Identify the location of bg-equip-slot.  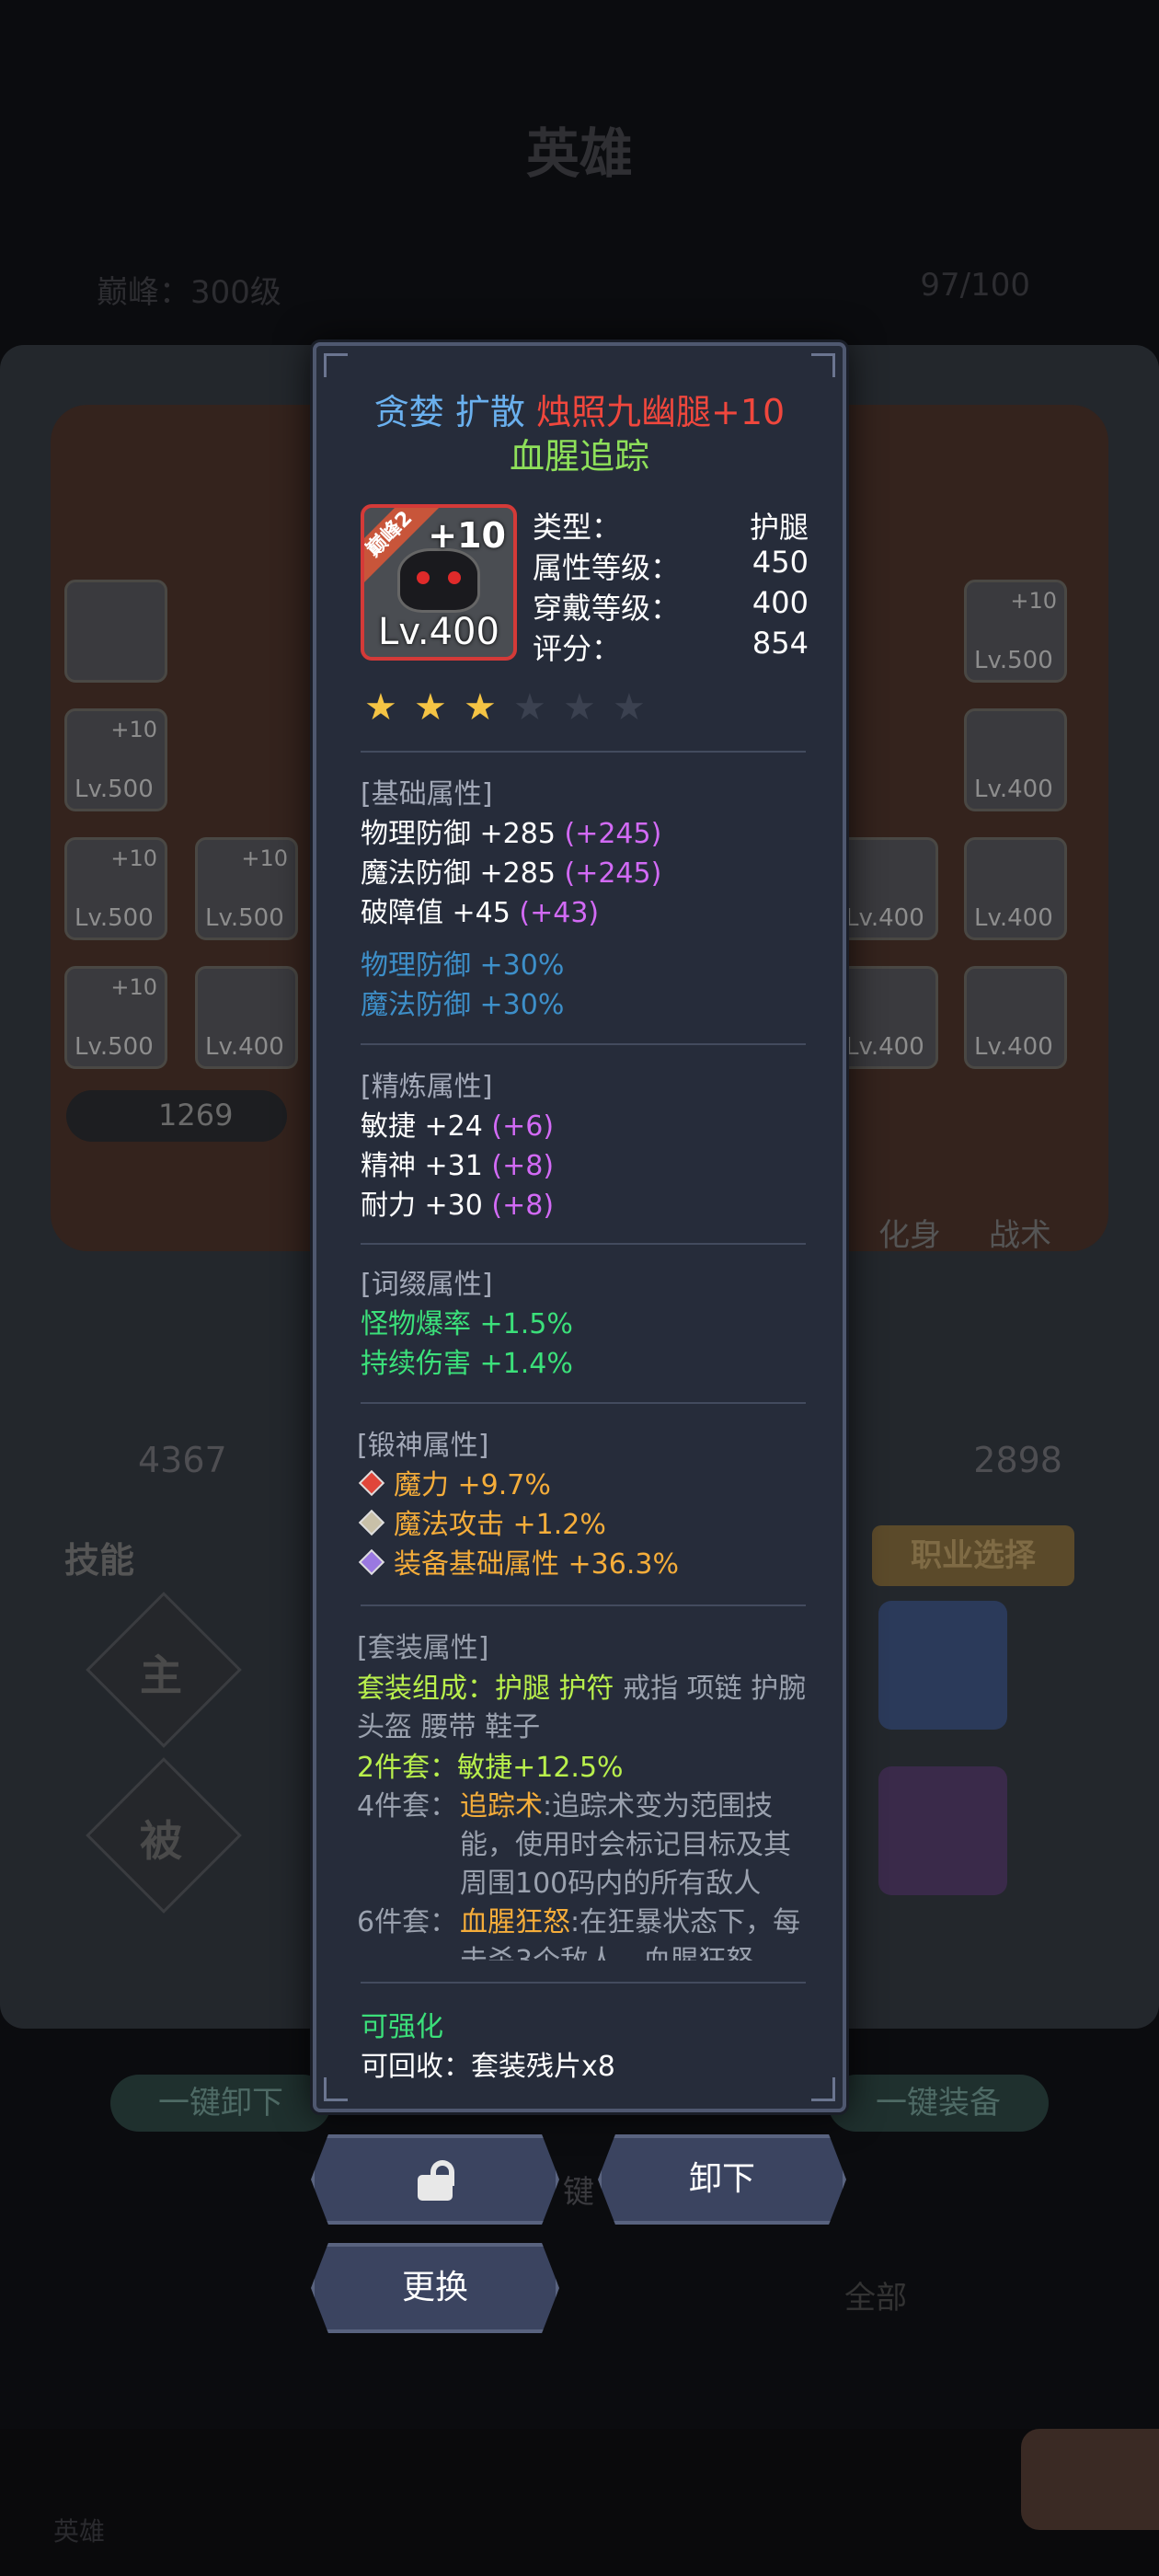
(115, 631).